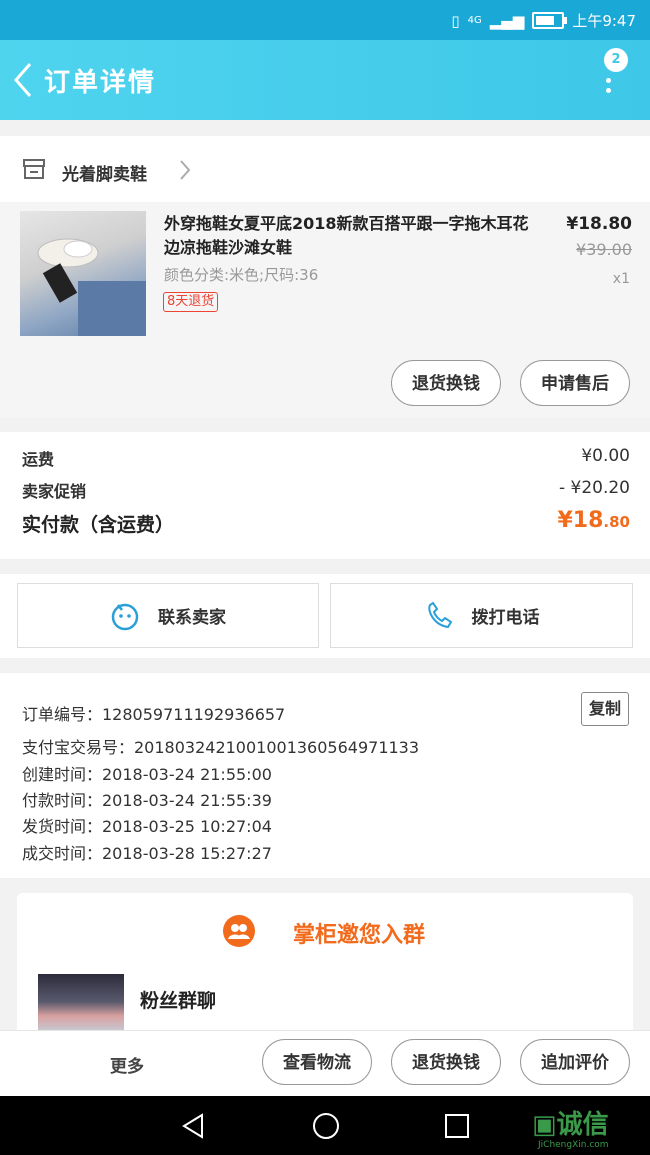 The width and height of the screenshot is (650, 1155). What do you see at coordinates (619, 76) in the screenshot?
I see `more-menu-button: 2` at bounding box center [619, 76].